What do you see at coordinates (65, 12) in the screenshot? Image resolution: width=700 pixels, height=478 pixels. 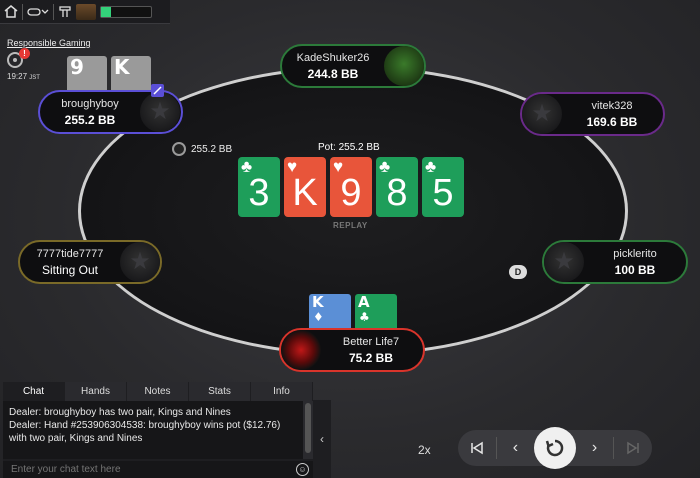 I see `menu-icon` at bounding box center [65, 12].